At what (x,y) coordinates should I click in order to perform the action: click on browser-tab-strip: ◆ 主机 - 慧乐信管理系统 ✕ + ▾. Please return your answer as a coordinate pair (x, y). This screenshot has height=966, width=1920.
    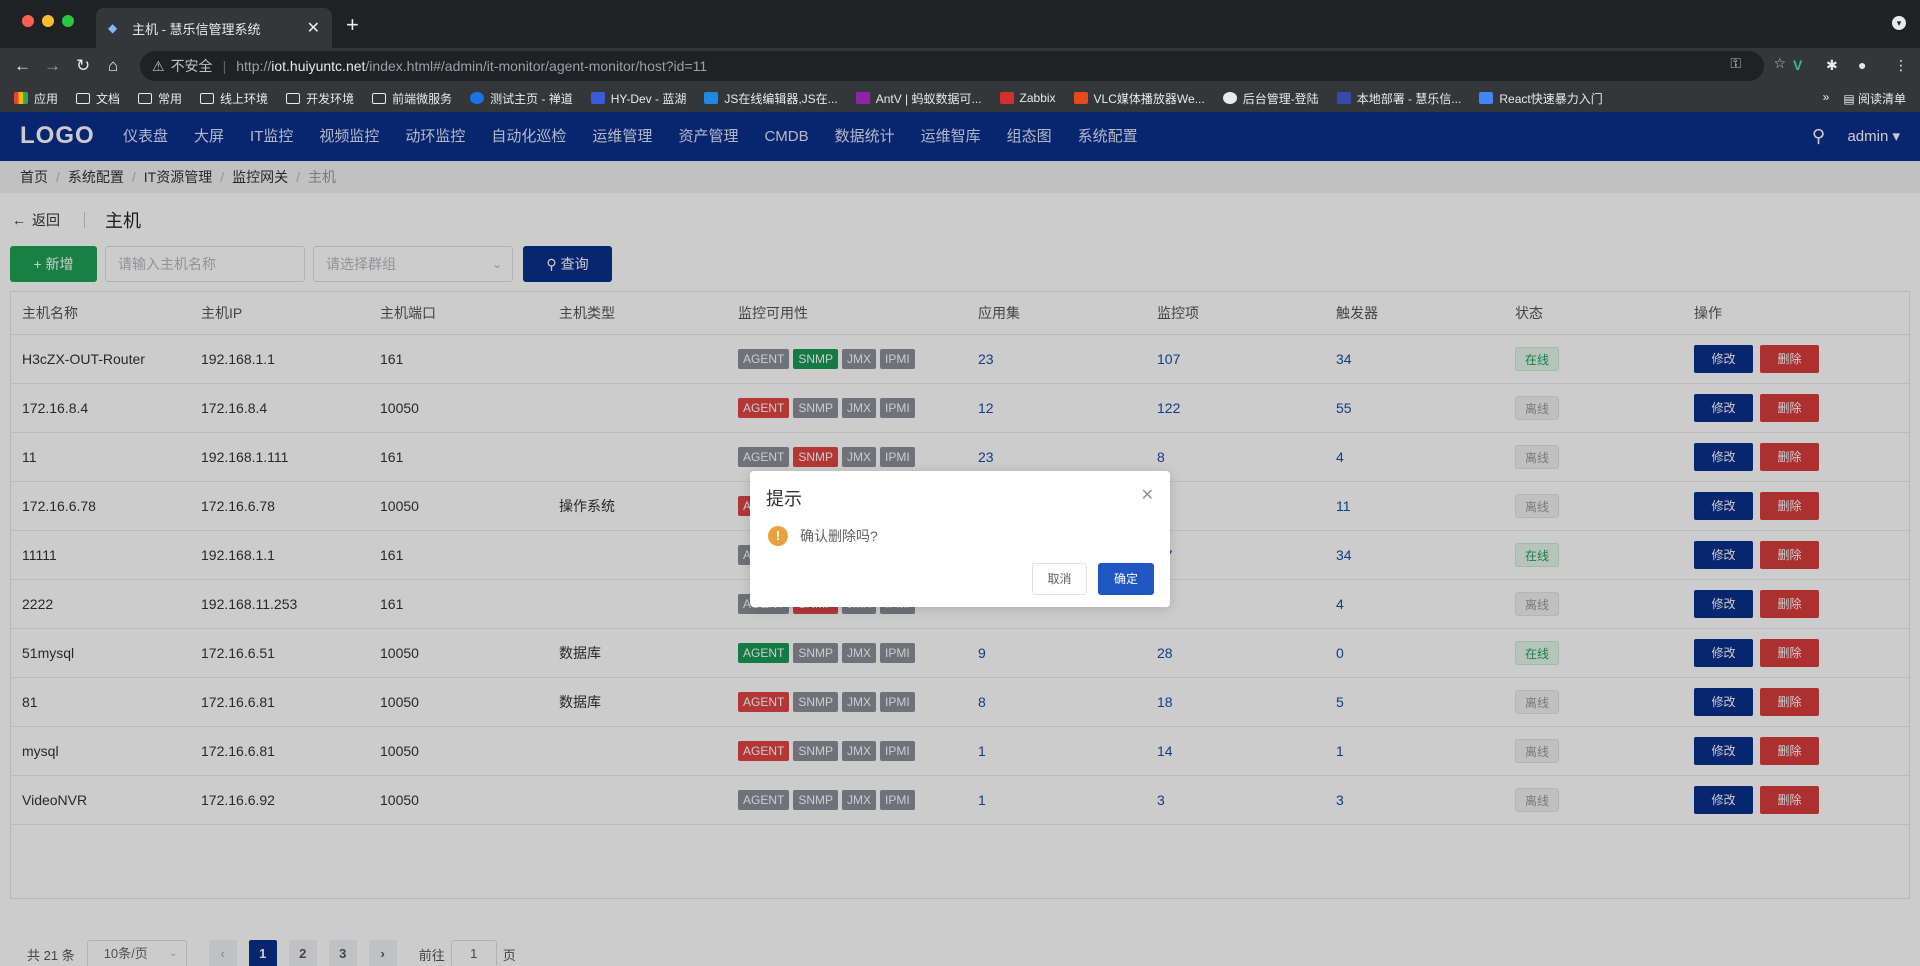
    Looking at the image, I should click on (960, 24).